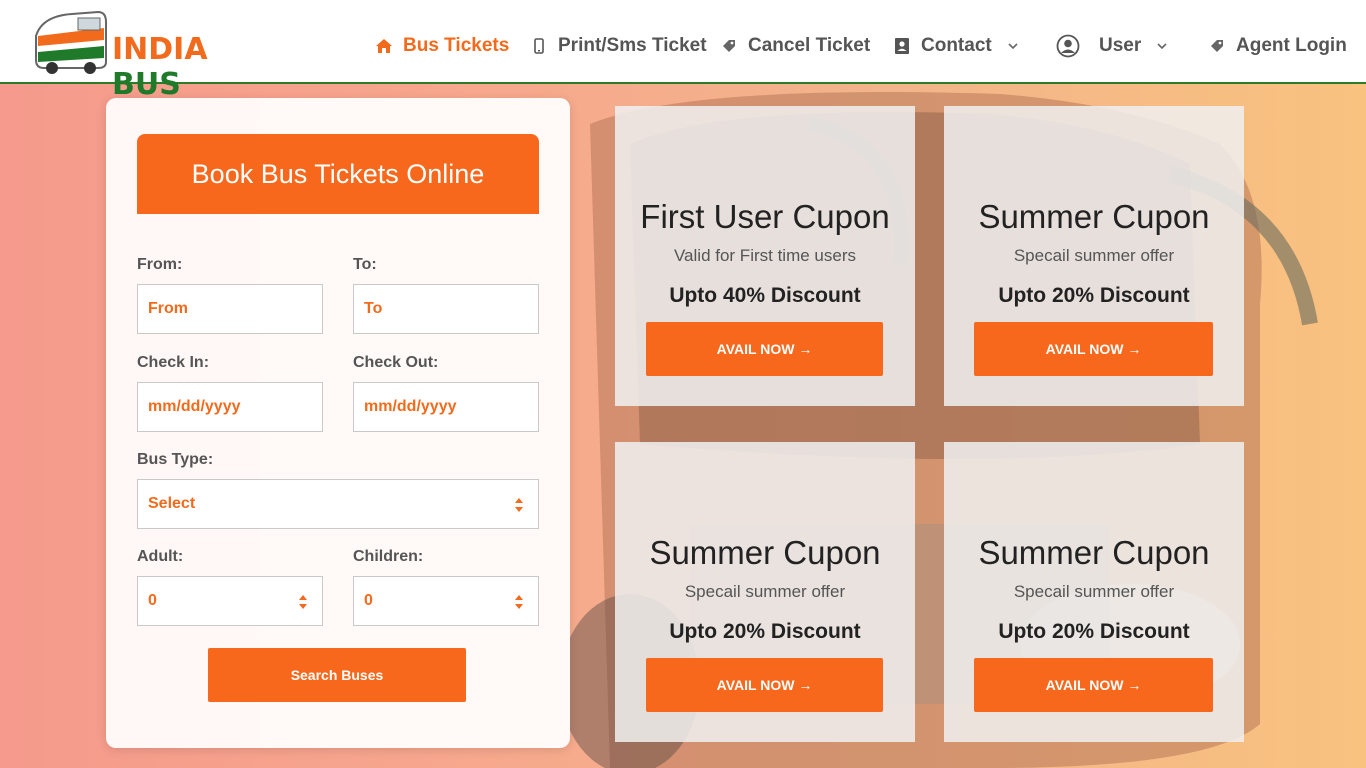  Describe the element at coordinates (388, 556) in the screenshot. I see `children-label: Children:` at that location.